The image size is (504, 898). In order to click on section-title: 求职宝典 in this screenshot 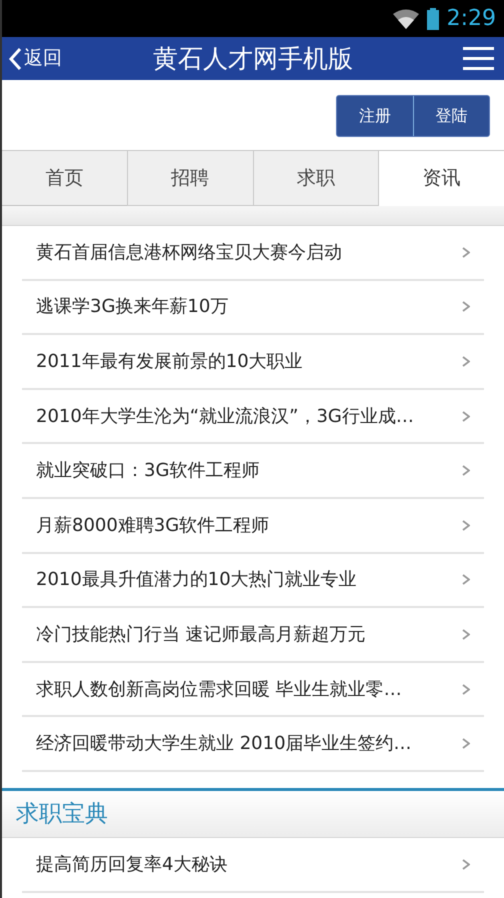, I will do `click(62, 814)`.